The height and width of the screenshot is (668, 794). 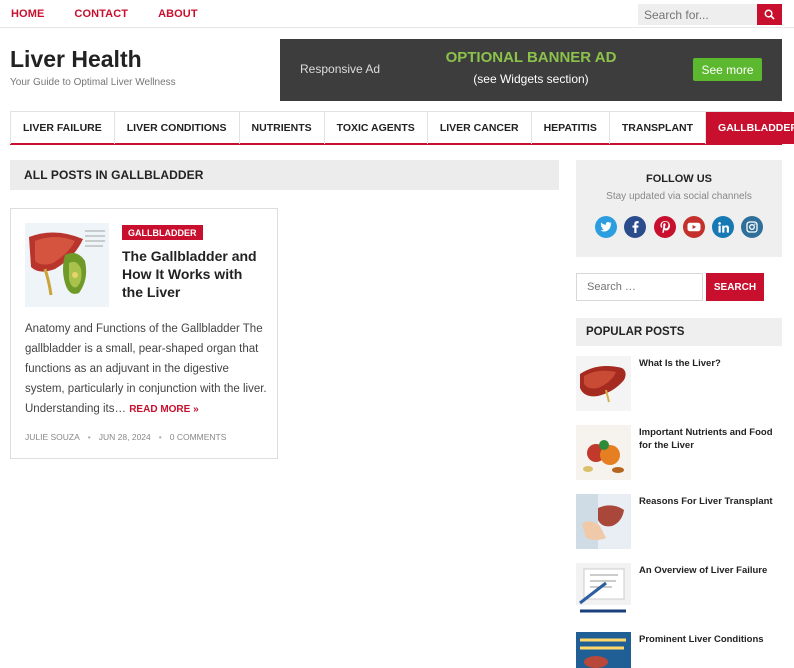 I want to click on nav-liver-cancer: LIVER CANCER, so click(x=480, y=128).